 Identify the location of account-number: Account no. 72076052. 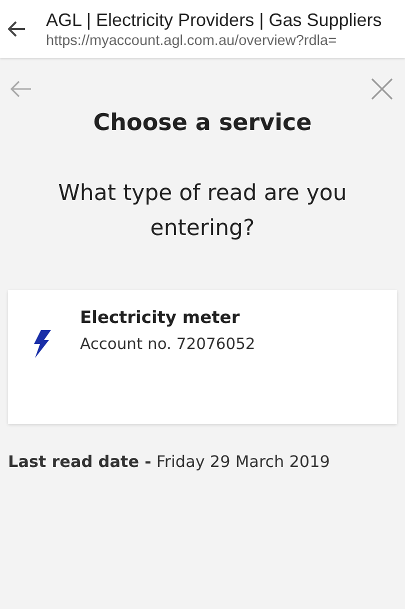
(168, 344).